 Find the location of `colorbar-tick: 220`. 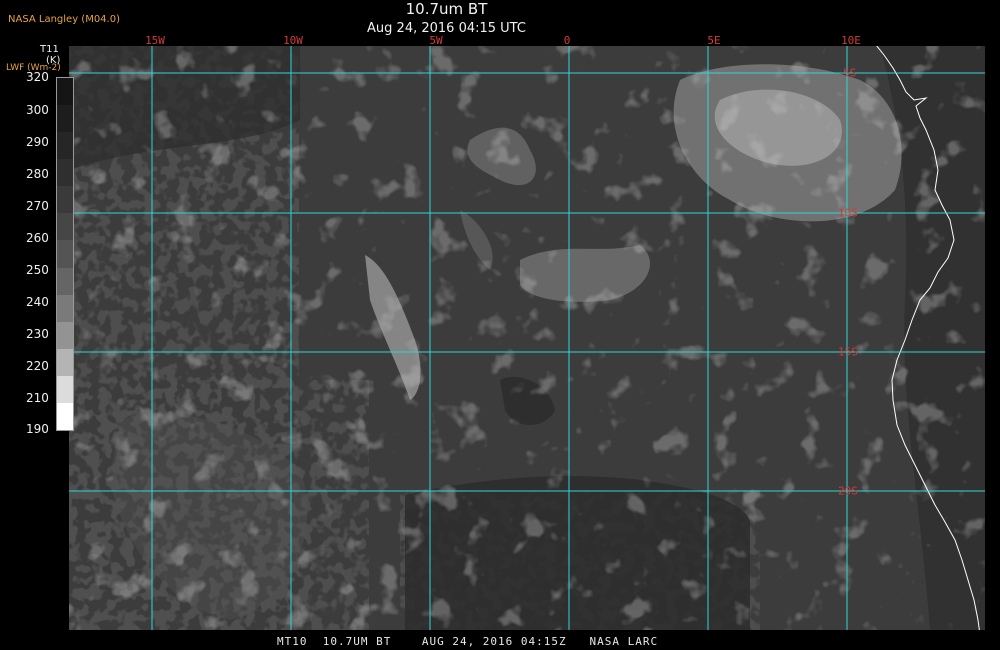

colorbar-tick: 220 is located at coordinates (37, 366).